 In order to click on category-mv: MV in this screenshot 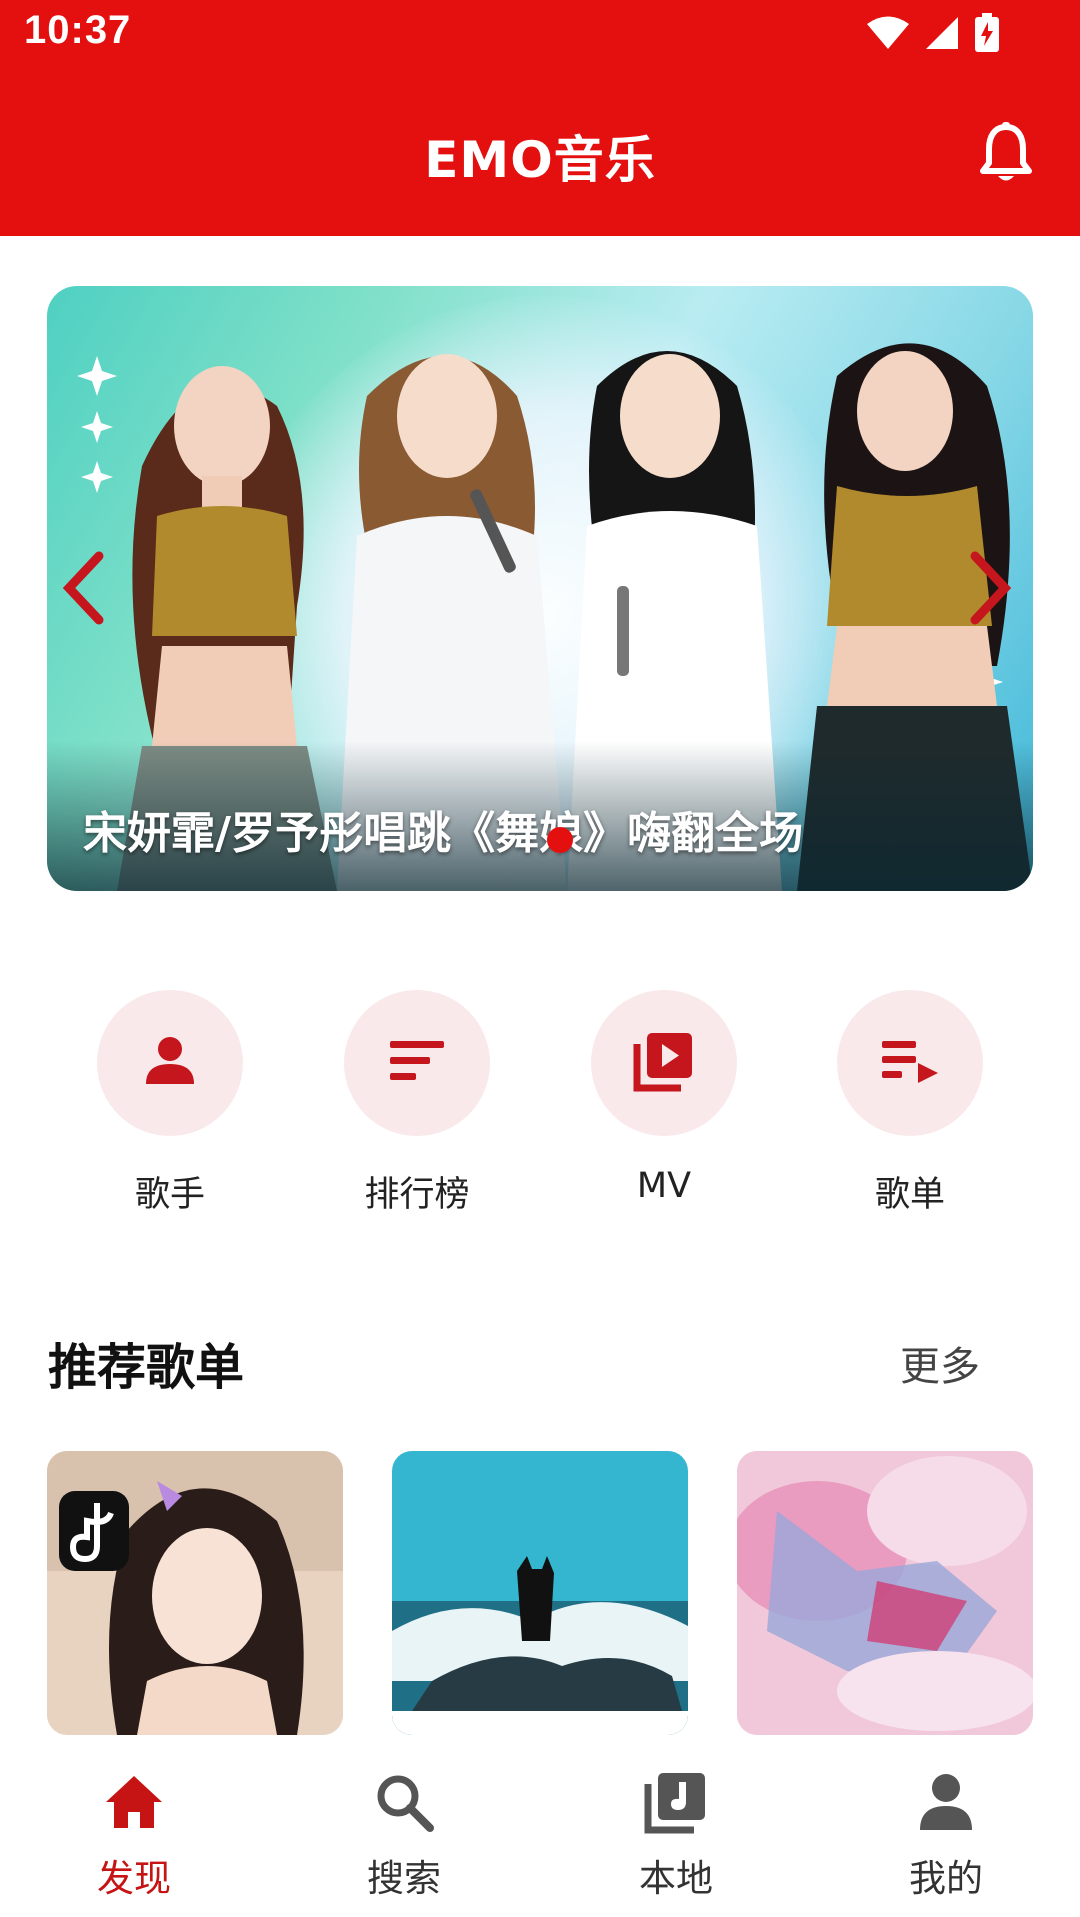, I will do `click(664, 1100)`.